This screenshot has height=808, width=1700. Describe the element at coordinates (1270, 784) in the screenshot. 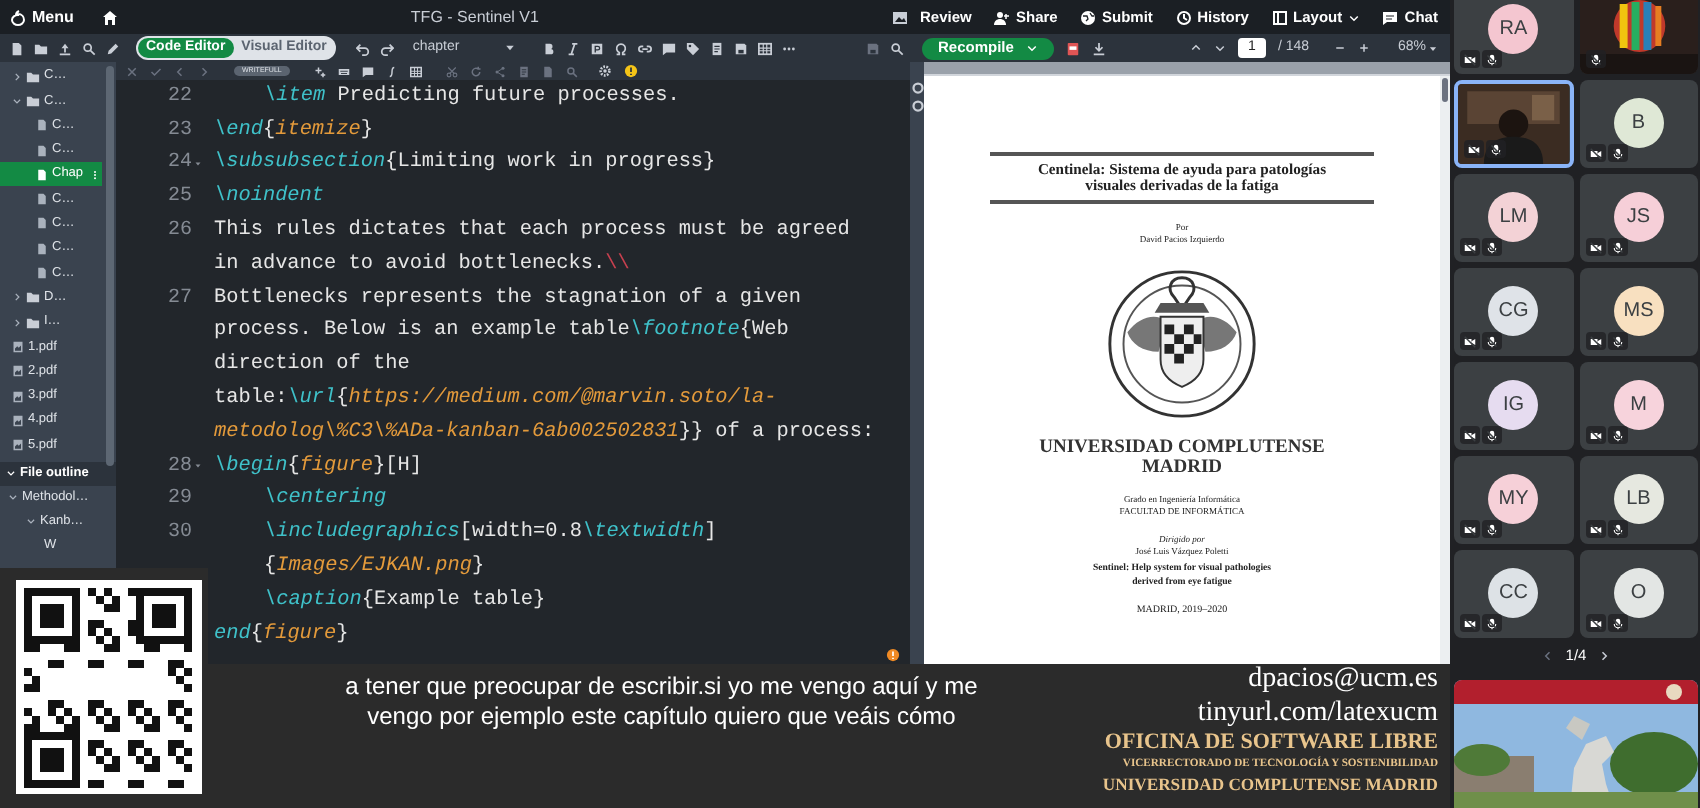

I see `university-name: UNIVERSIDAD COMPLUTENSE MADRID` at that location.